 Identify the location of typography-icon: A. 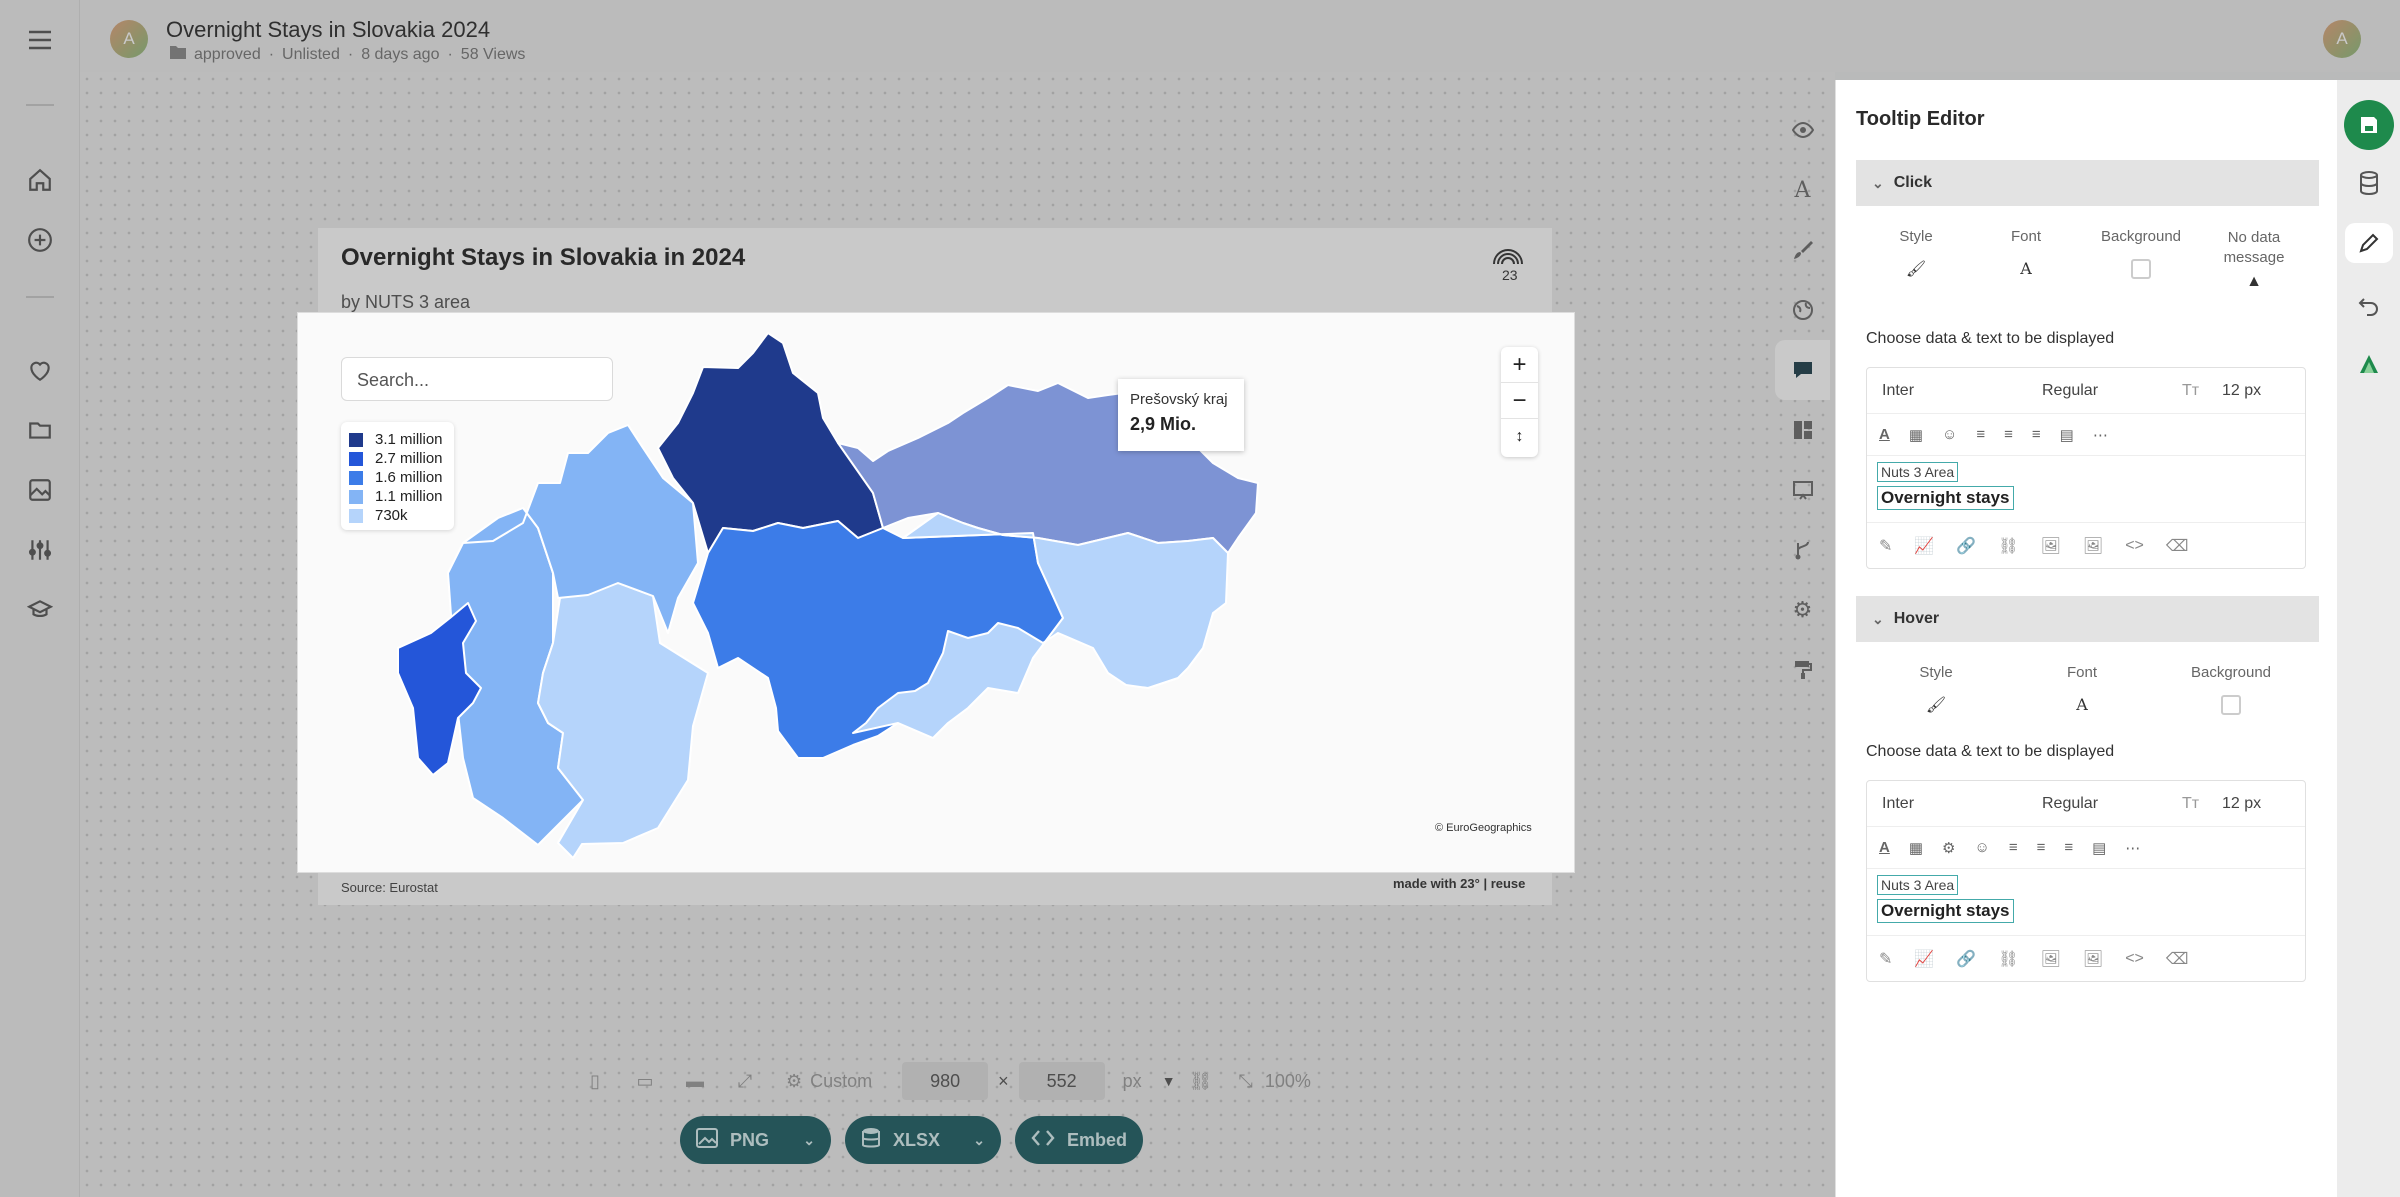
(1802, 190).